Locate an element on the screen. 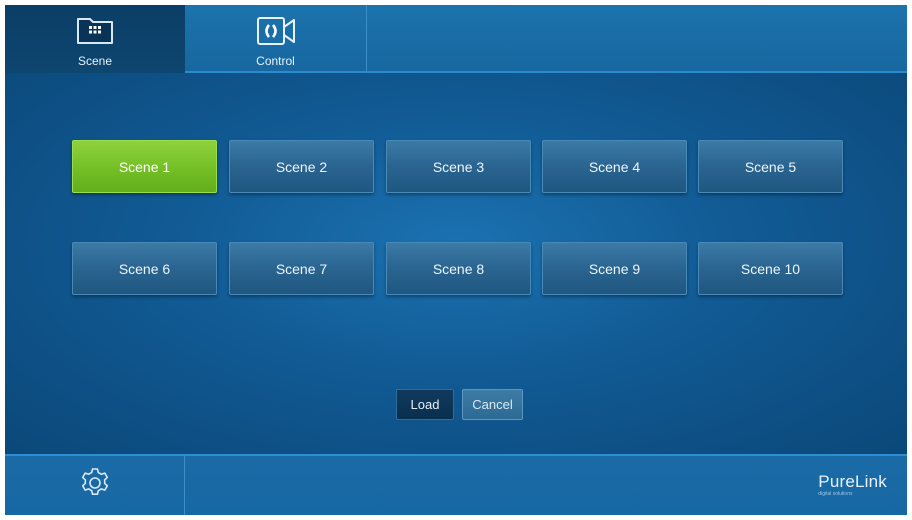 The height and width of the screenshot is (520, 912). scene-folder-icon is located at coordinates (95, 31).